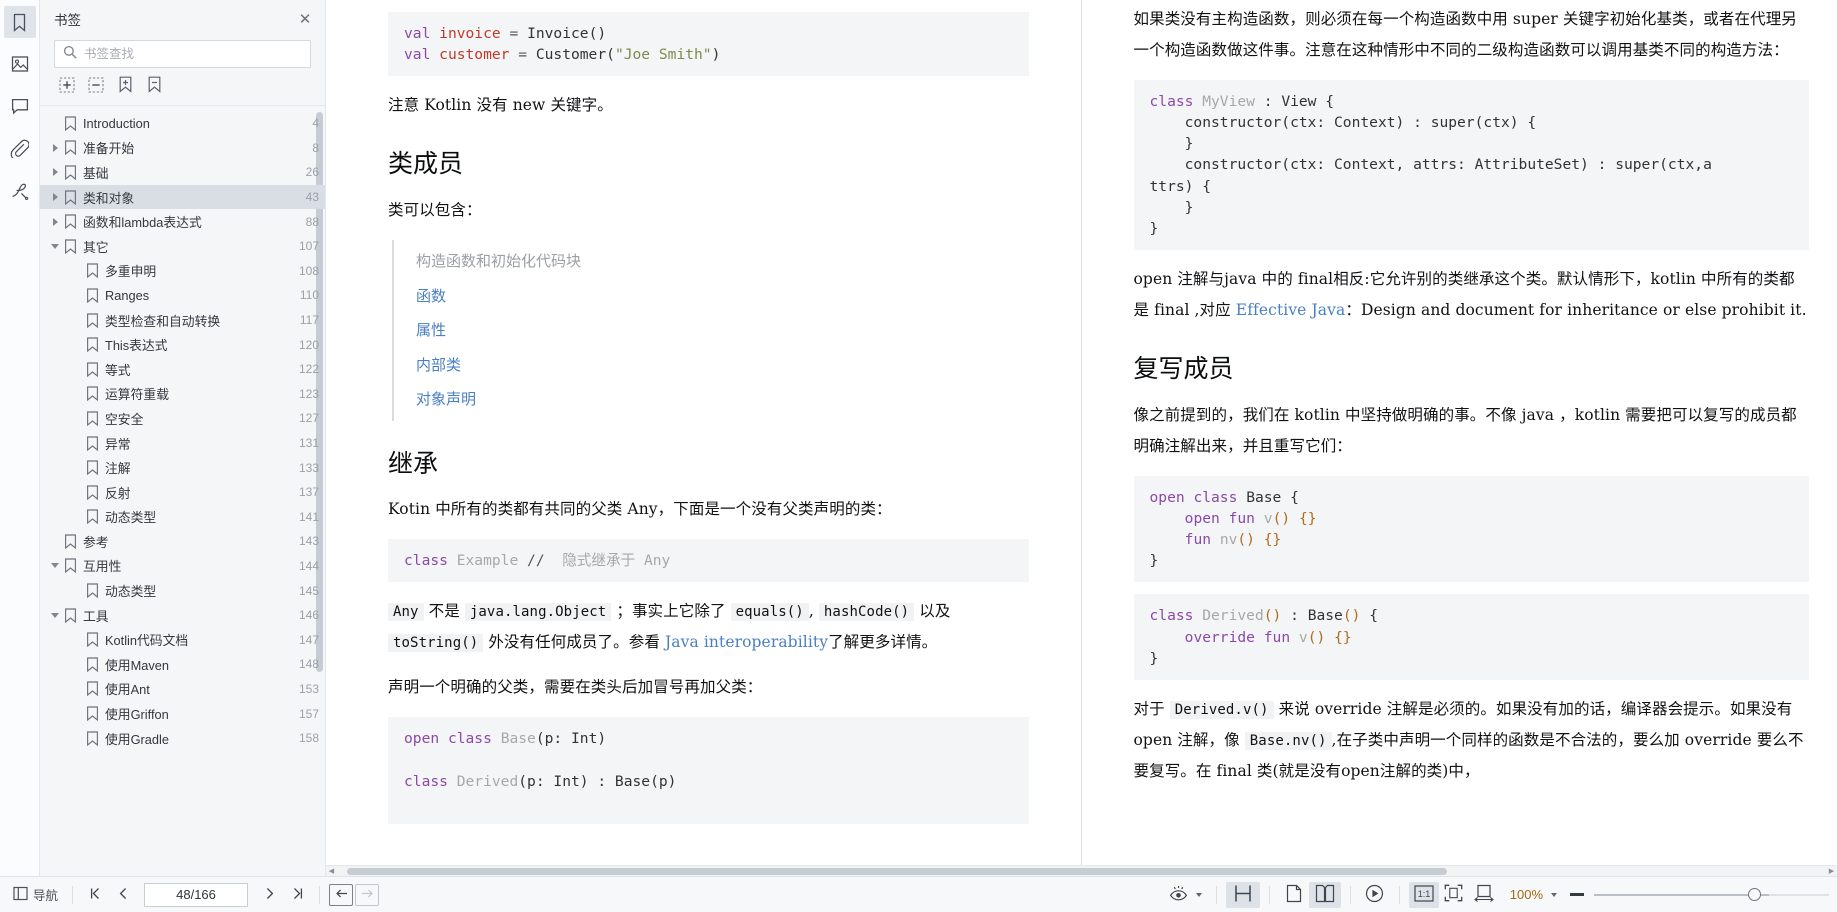 The image size is (1837, 912). What do you see at coordinates (1577, 894) in the screenshot?
I see `zoom-out-icon` at bounding box center [1577, 894].